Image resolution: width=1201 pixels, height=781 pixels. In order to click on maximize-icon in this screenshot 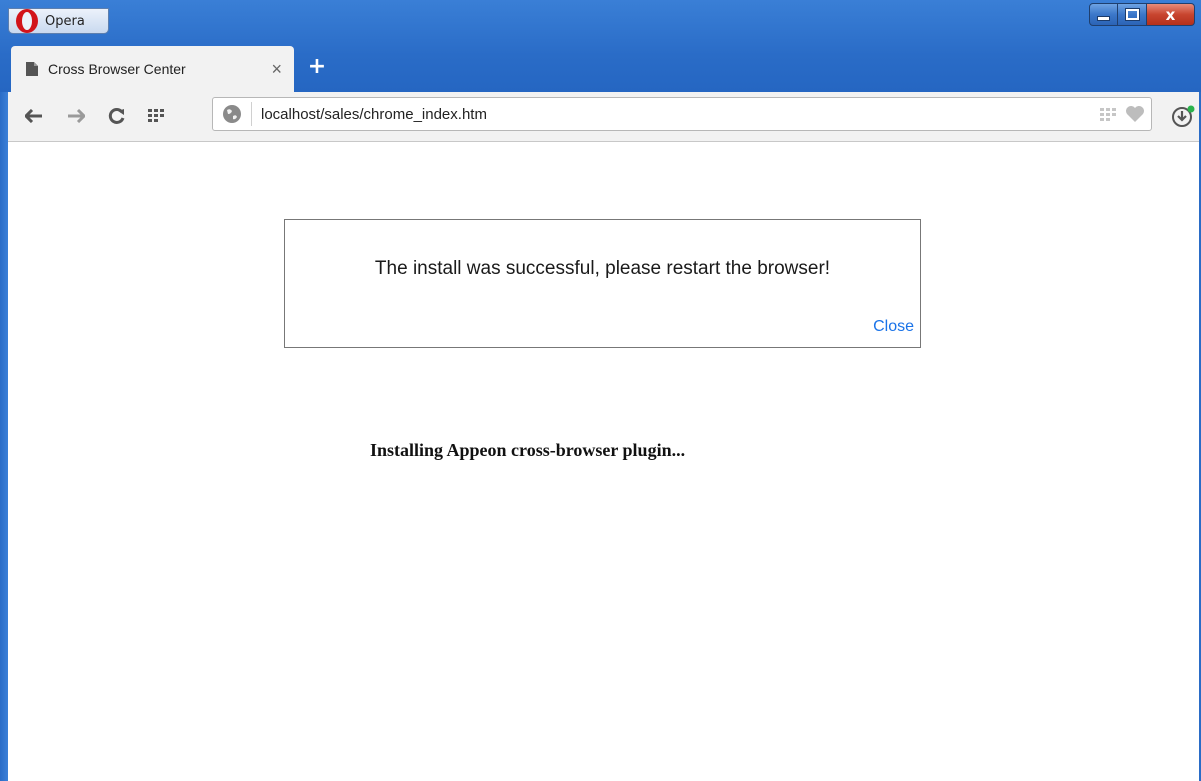, I will do `click(1132, 14)`.